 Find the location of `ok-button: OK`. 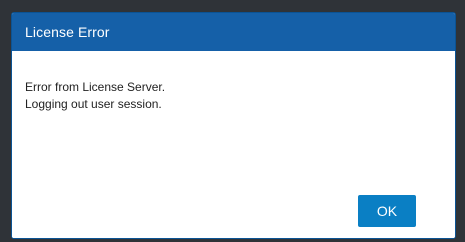

ok-button: OK is located at coordinates (387, 211).